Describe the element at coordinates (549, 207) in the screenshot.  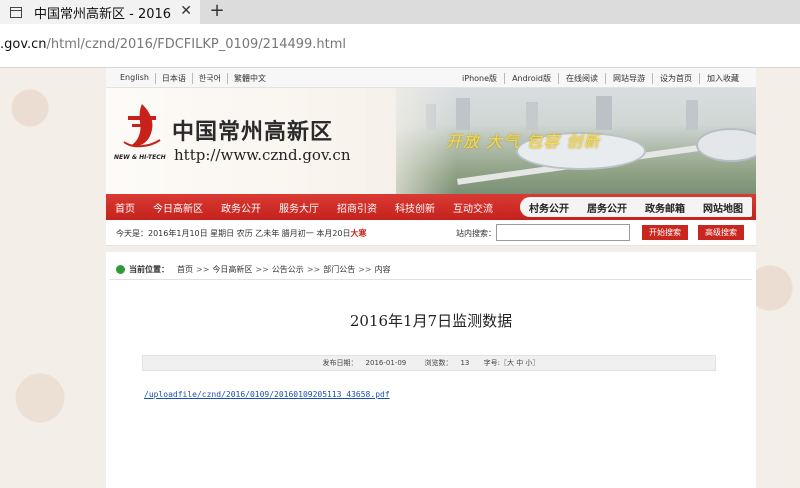
I see `nav-item-village-affairs: 村务公开` at that location.